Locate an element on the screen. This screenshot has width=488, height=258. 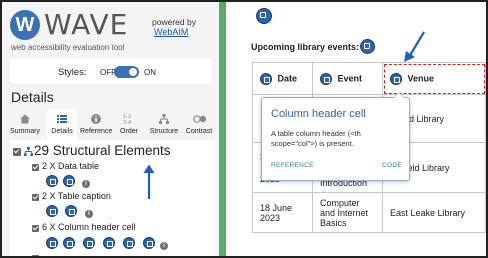
order-icon: 1-2 3-4 is located at coordinates (129, 119).